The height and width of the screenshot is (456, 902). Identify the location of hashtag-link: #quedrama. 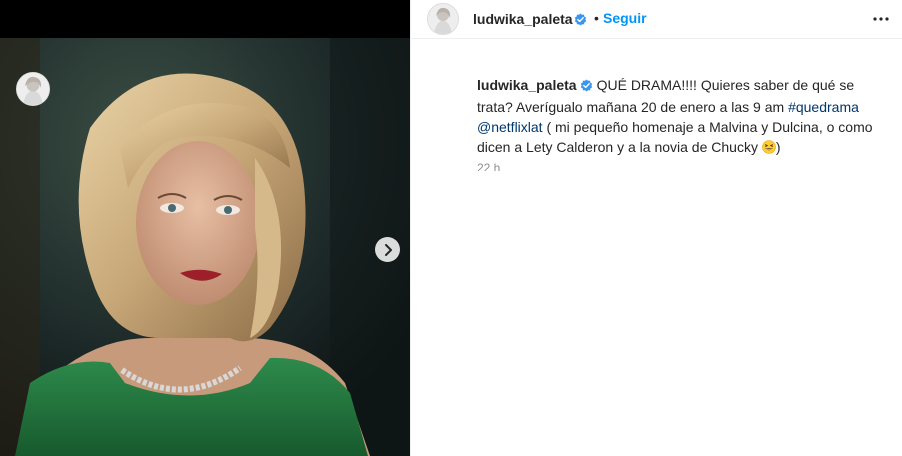
(823, 107).